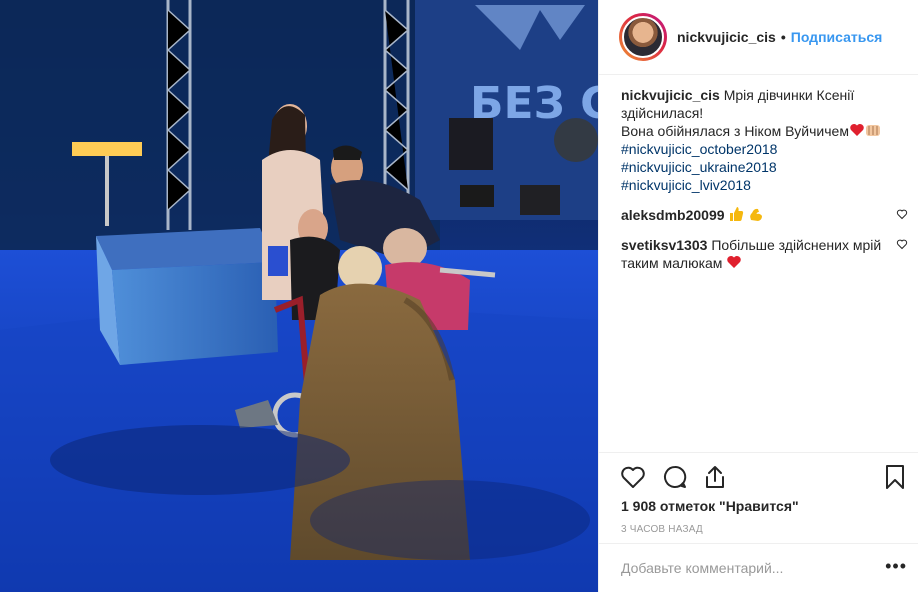 This screenshot has width=918, height=592. Describe the element at coordinates (756, 214) in the screenshot. I see `flexed-biceps-emoji-icon` at that location.